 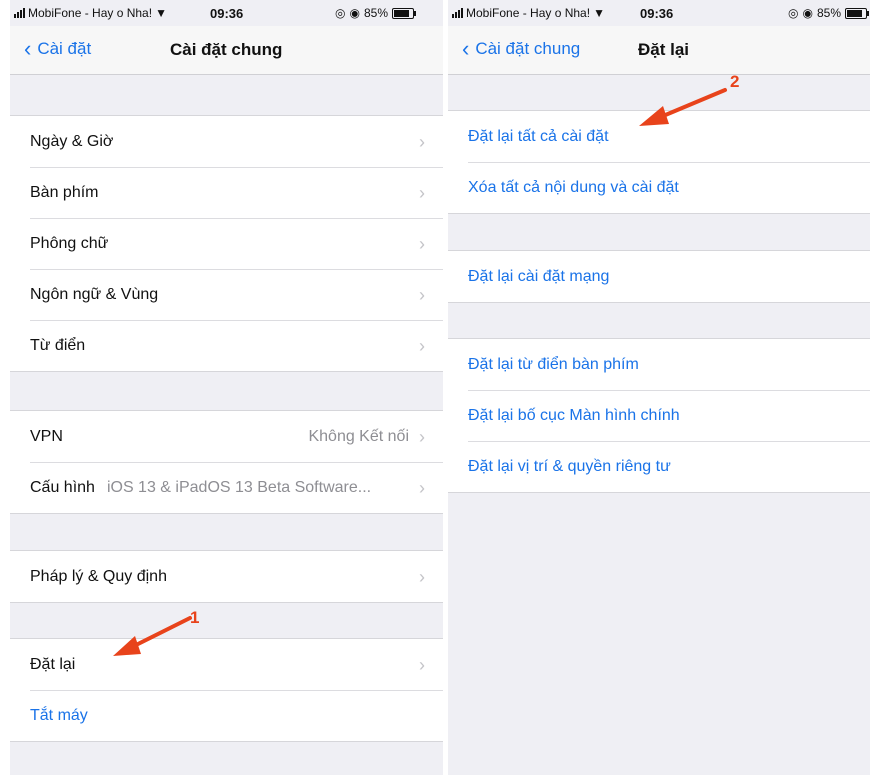 What do you see at coordinates (539, 276) in the screenshot?
I see `row-label: Đặt lại cài đặt mạng` at bounding box center [539, 276].